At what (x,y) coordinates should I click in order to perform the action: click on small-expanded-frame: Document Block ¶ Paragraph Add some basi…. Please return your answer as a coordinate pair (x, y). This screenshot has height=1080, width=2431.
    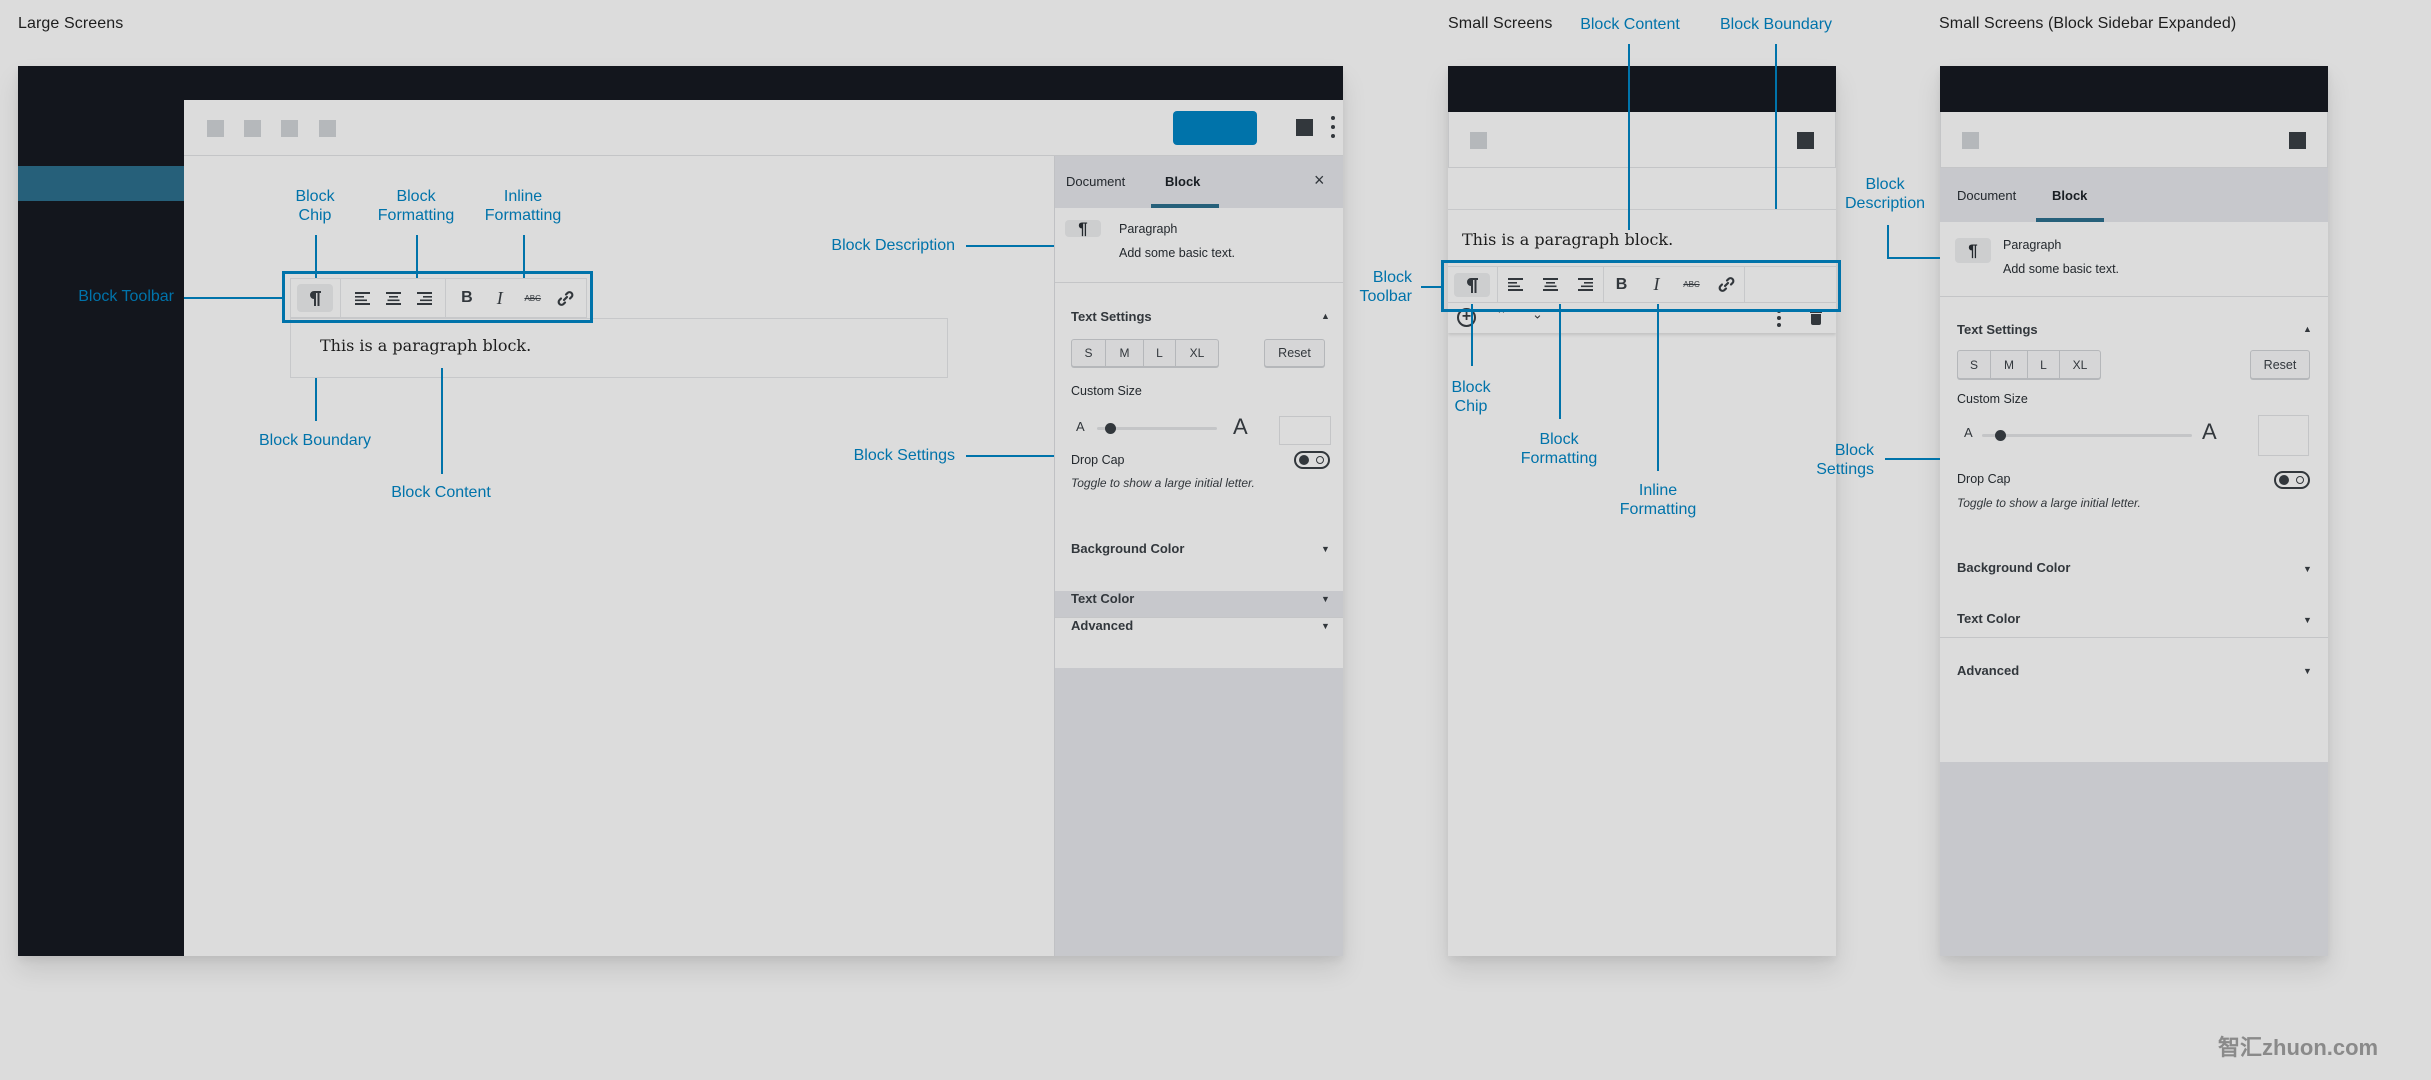
    Looking at the image, I should click on (2134, 511).